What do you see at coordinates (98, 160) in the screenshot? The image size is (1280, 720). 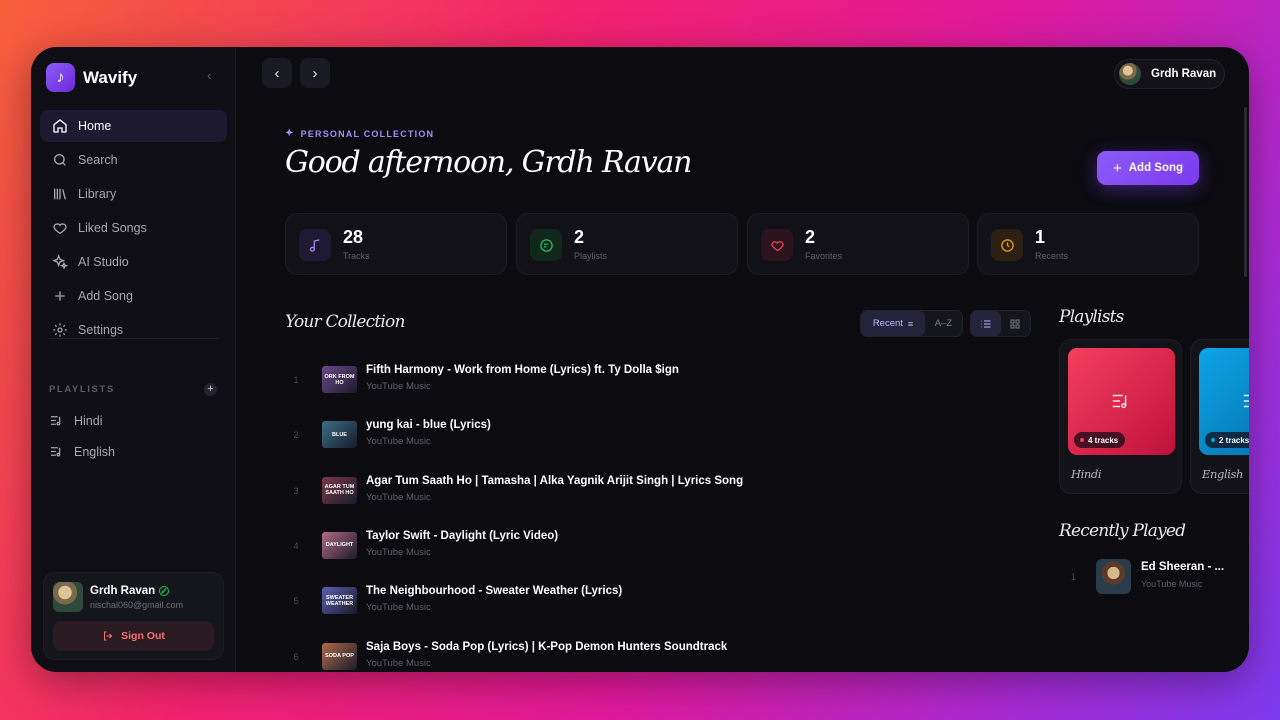 I see `sidebar-item-label: Search` at bounding box center [98, 160].